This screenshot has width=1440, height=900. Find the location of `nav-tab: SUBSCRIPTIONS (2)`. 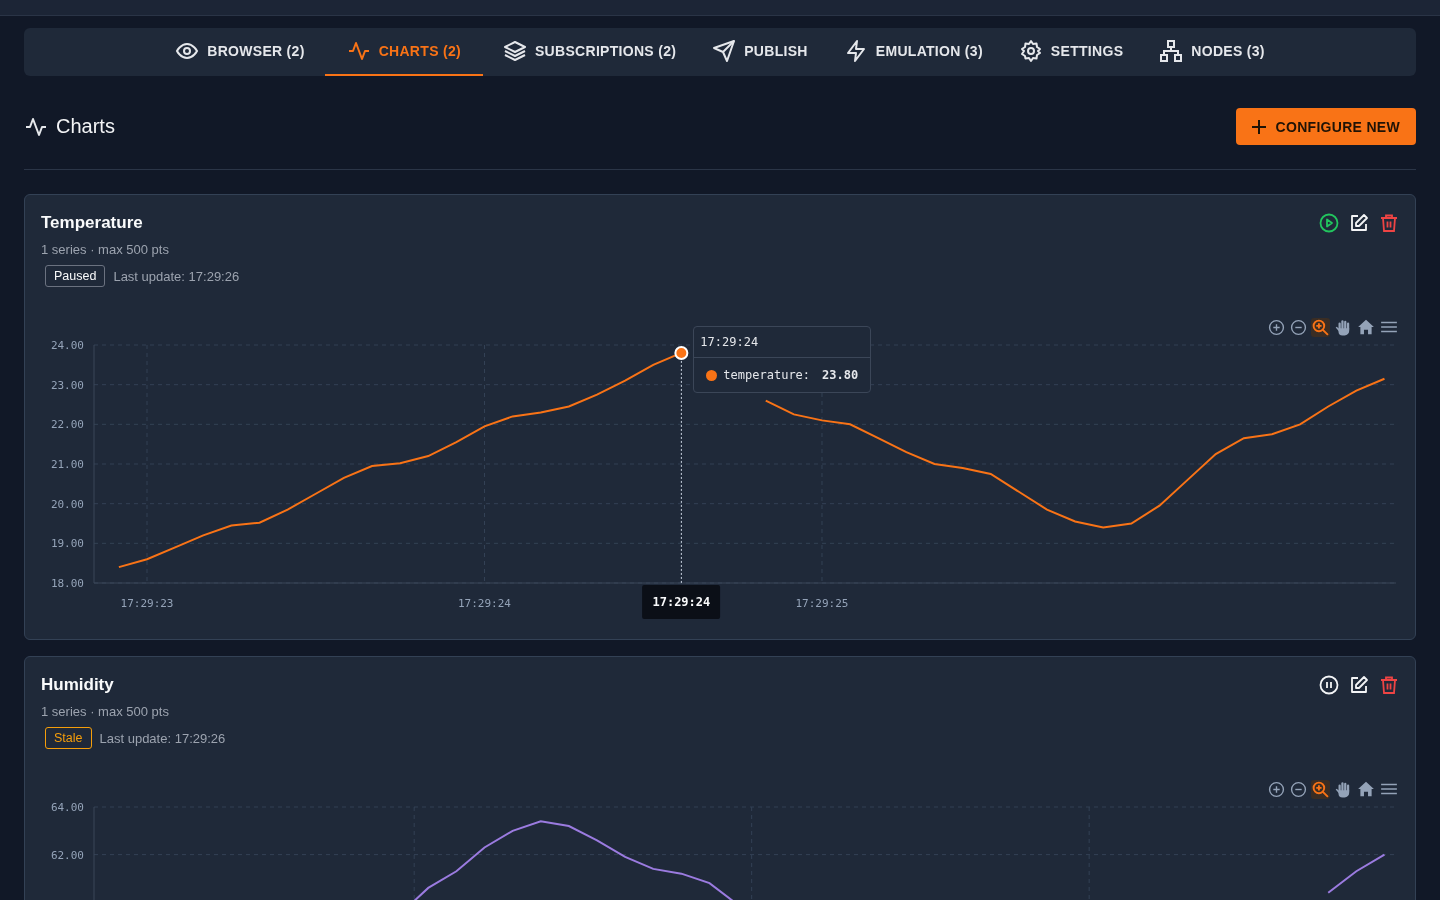

nav-tab: SUBSCRIPTIONS (2) is located at coordinates (590, 52).